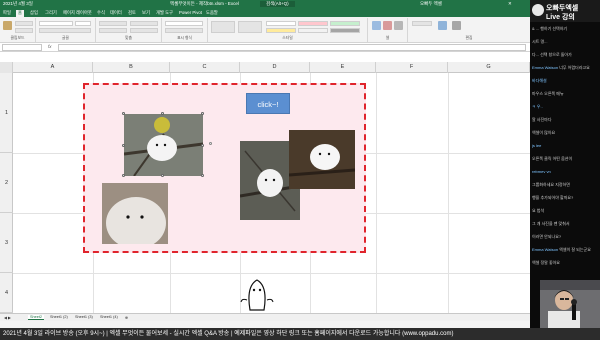 The height and width of the screenshot is (340, 600). I want to click on group-clipboard: 클립보드, so click(18, 30).